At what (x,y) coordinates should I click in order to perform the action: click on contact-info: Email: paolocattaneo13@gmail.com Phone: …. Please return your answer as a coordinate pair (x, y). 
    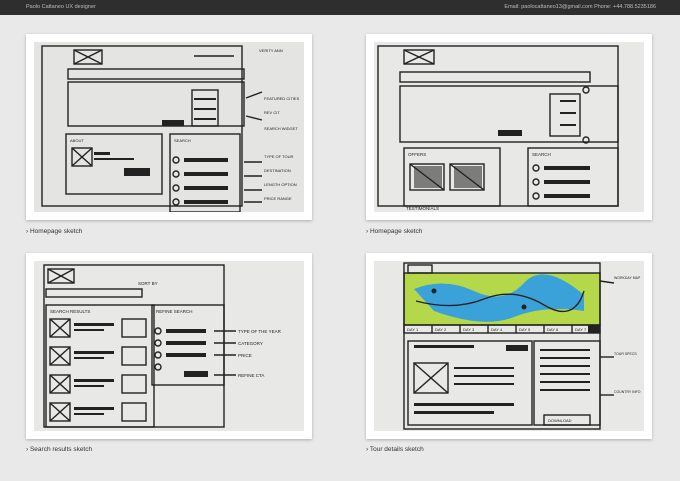
    Looking at the image, I should click on (580, 7).